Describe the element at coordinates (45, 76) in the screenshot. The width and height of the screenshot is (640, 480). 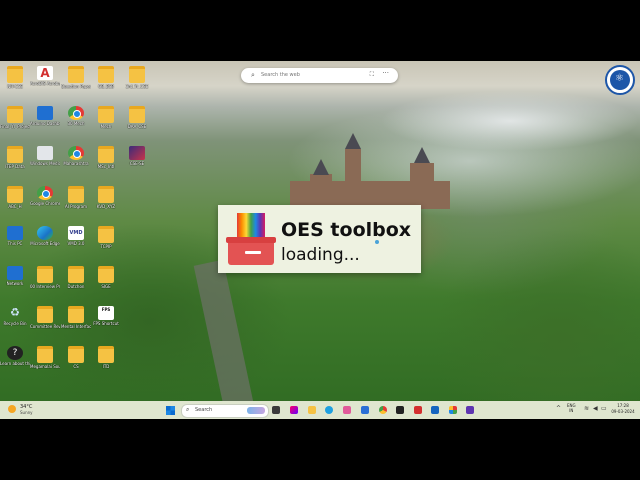
I see `desktop-icon: AAcroDIS Acrobat Reader` at that location.